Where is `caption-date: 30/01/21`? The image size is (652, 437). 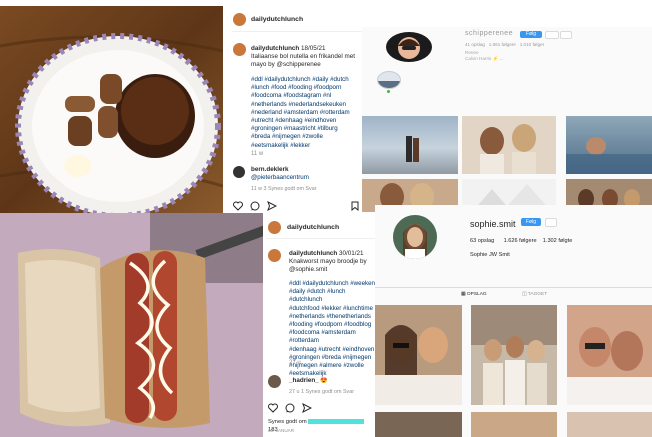
caption-date: 30/01/21 is located at coordinates (351, 253).